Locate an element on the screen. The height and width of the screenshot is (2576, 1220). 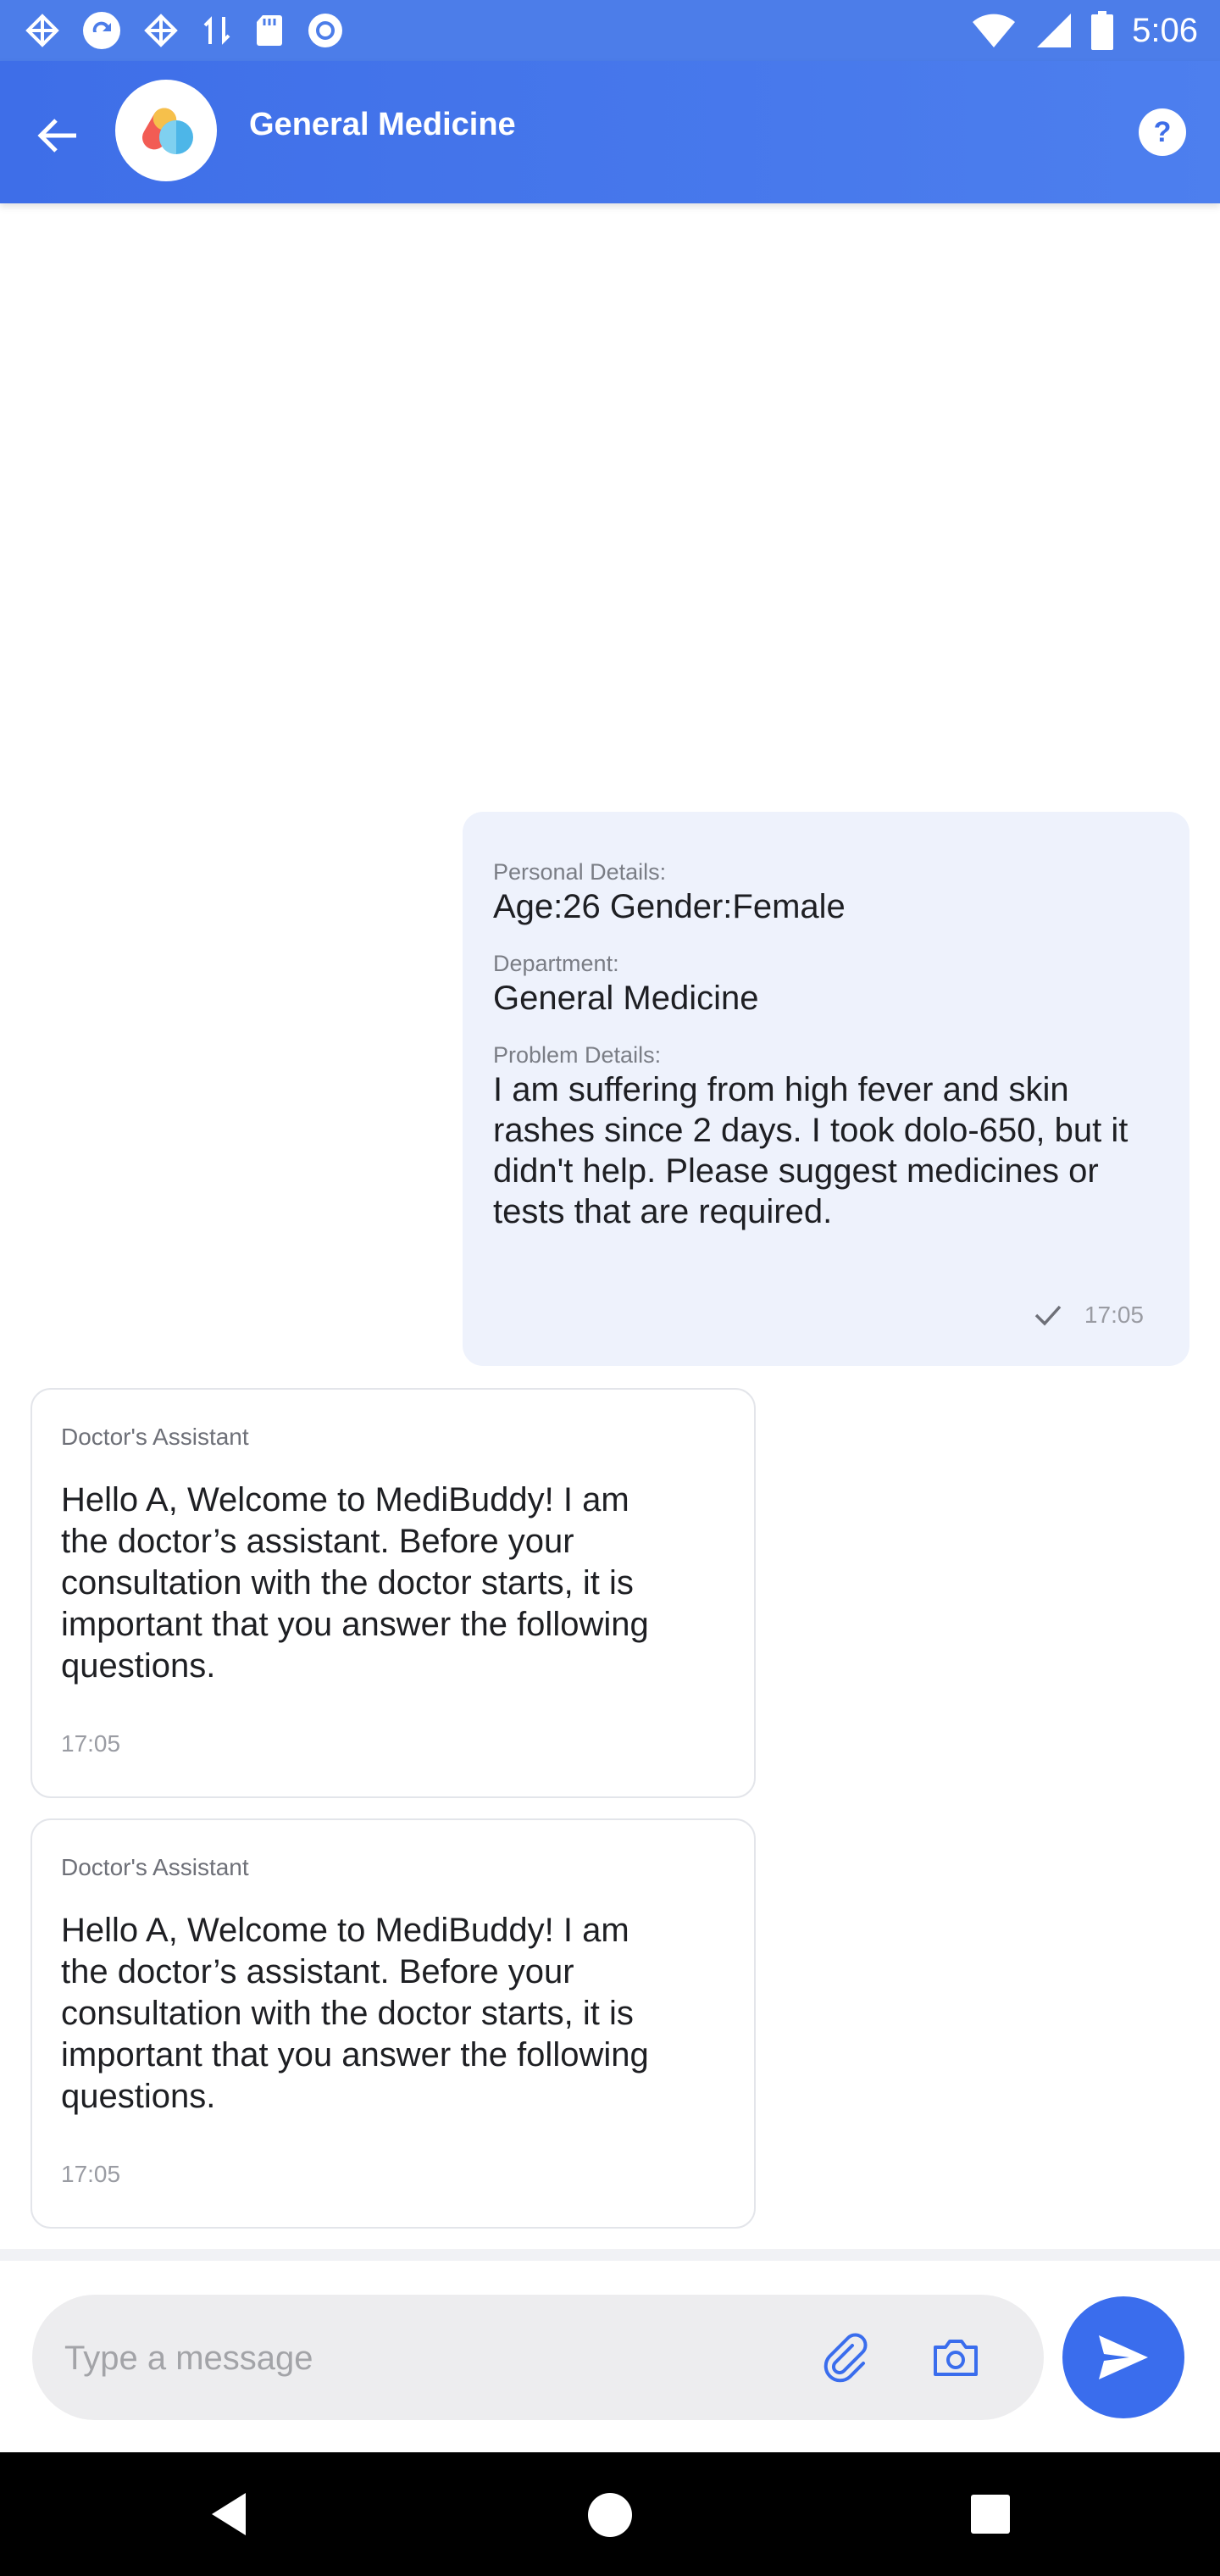
clock: 5:06 is located at coordinates (1165, 30).